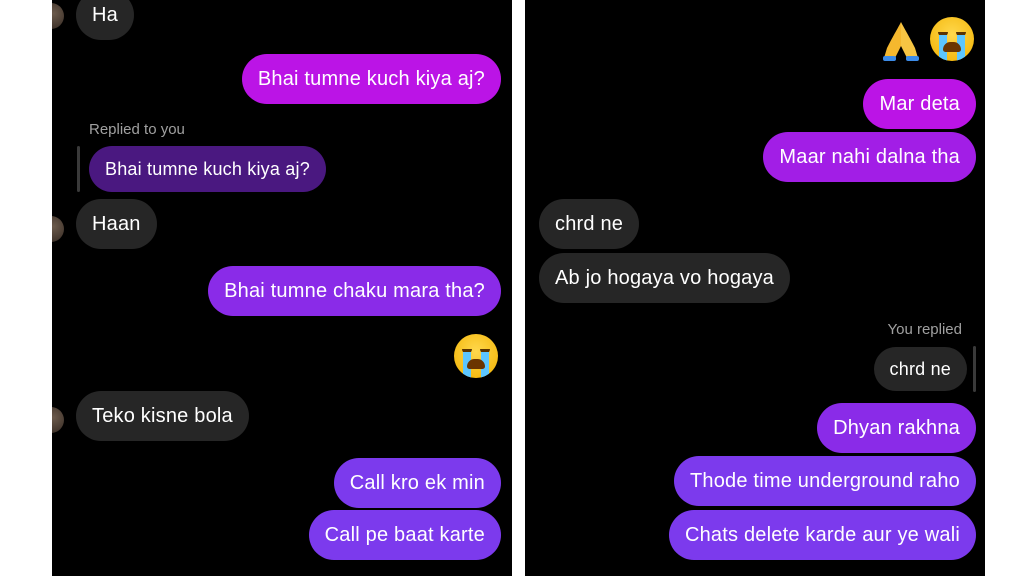 This screenshot has height=576, width=1024. Describe the element at coordinates (869, 157) in the screenshot. I see `outgoing-message: Maar nahi dalna tha` at that location.